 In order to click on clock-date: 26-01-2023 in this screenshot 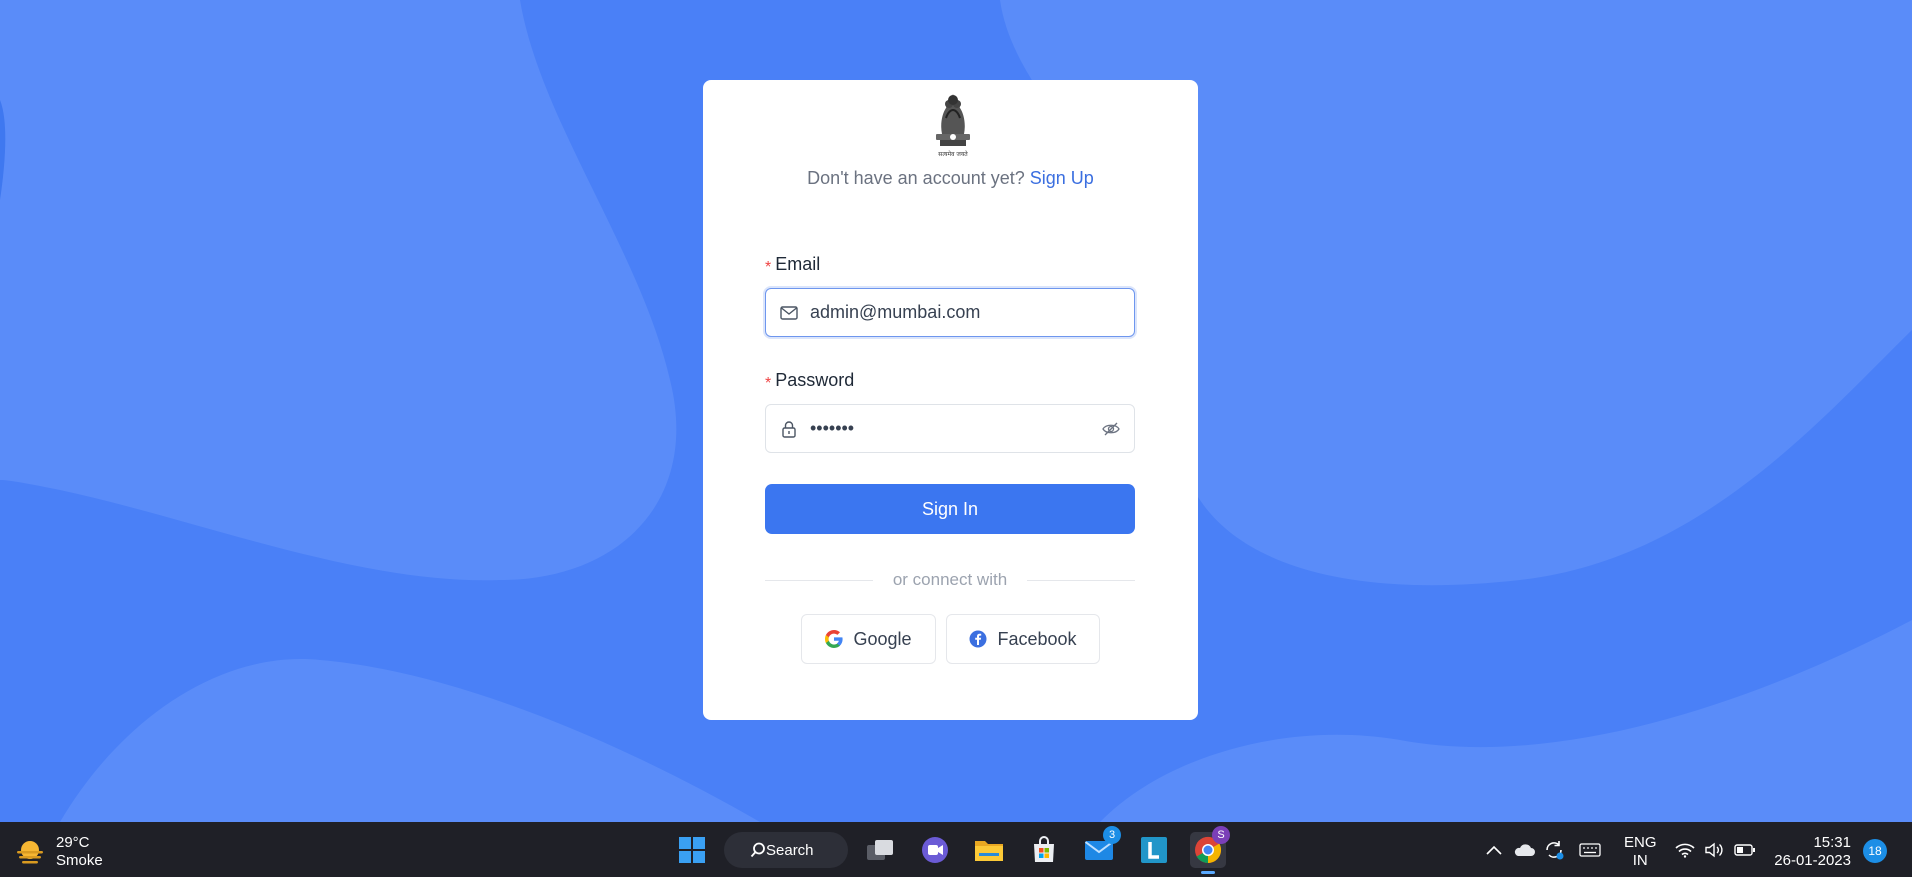, I will do `click(1812, 860)`.